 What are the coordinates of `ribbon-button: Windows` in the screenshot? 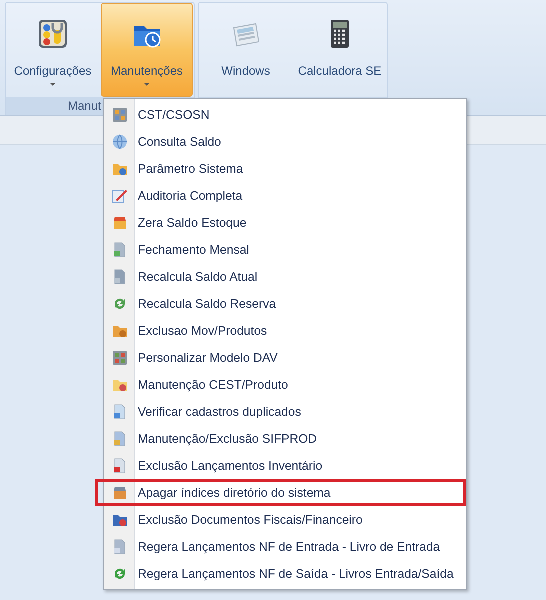 It's located at (246, 50).